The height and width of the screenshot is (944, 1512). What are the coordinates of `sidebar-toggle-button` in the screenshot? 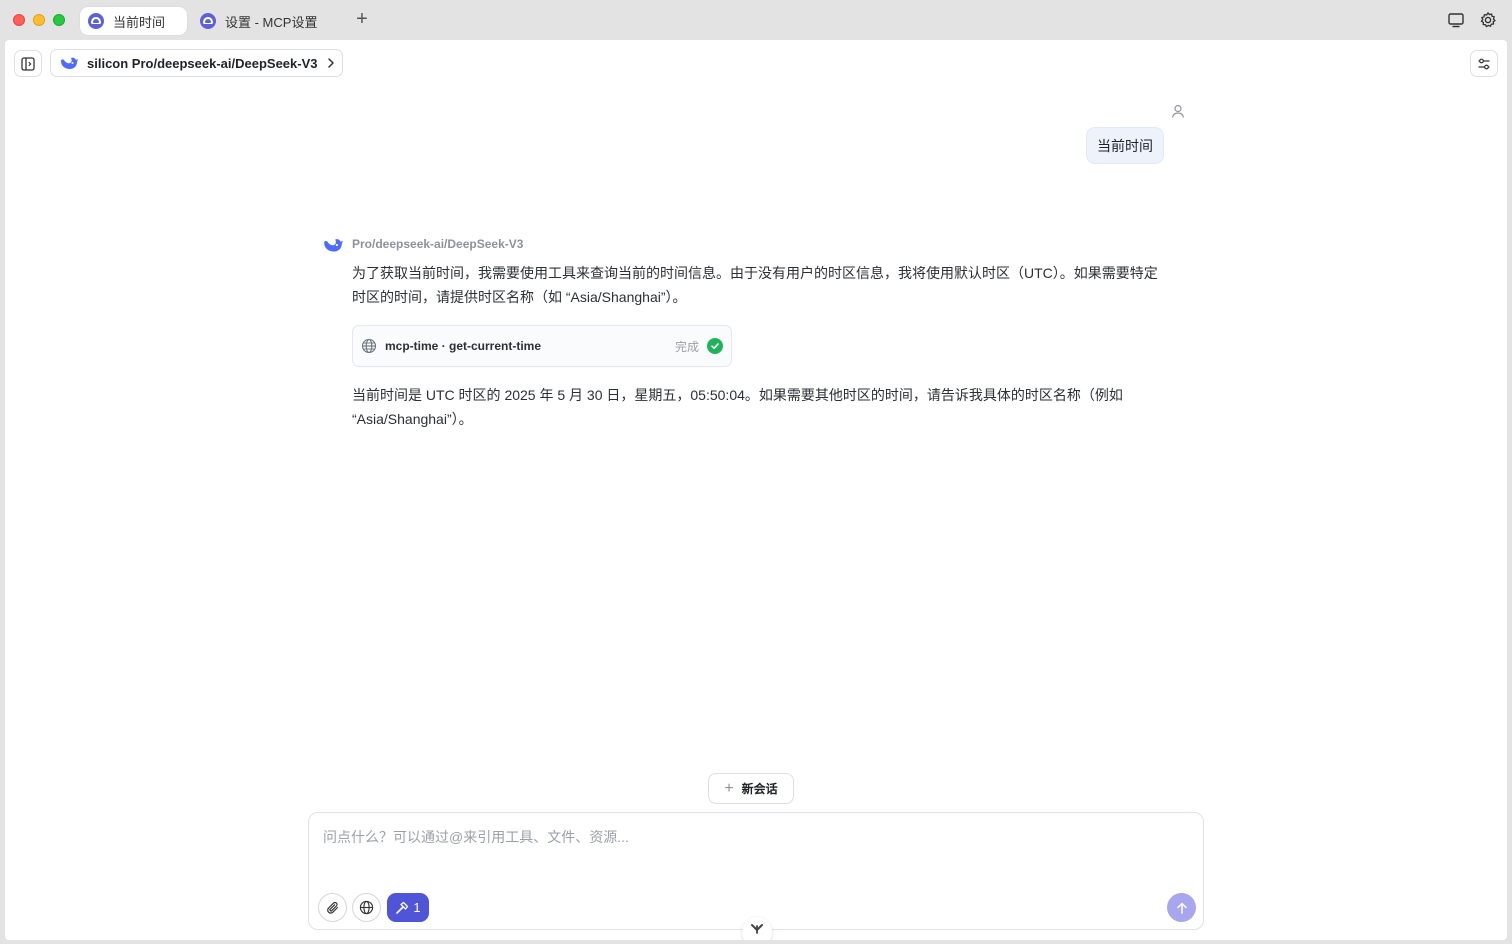 It's located at (28, 63).